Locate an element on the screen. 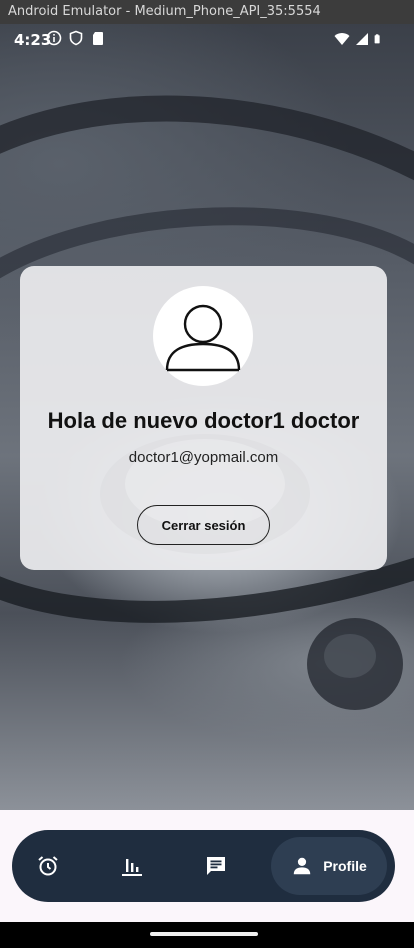 The height and width of the screenshot is (948, 414). nav-item-stats is located at coordinates (132, 866).